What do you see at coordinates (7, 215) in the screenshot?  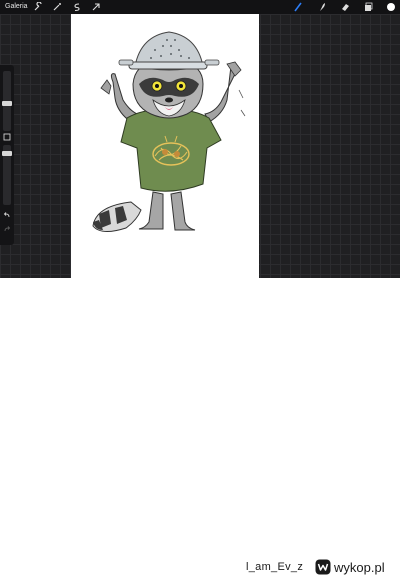 I see `undo-icon` at bounding box center [7, 215].